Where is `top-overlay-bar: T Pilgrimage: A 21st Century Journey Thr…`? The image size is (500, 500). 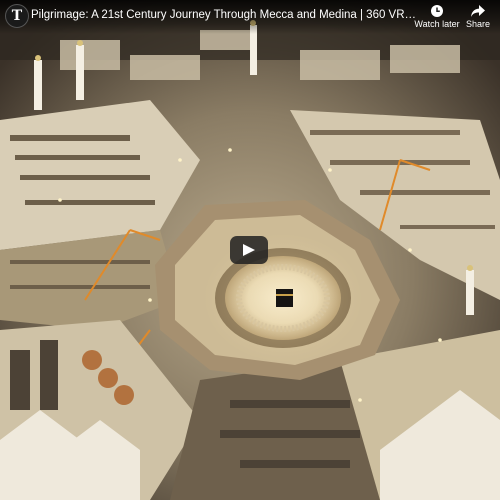
top-overlay-bar: T Pilgrimage: A 21st Century Journey Thr… is located at coordinates (250, 17).